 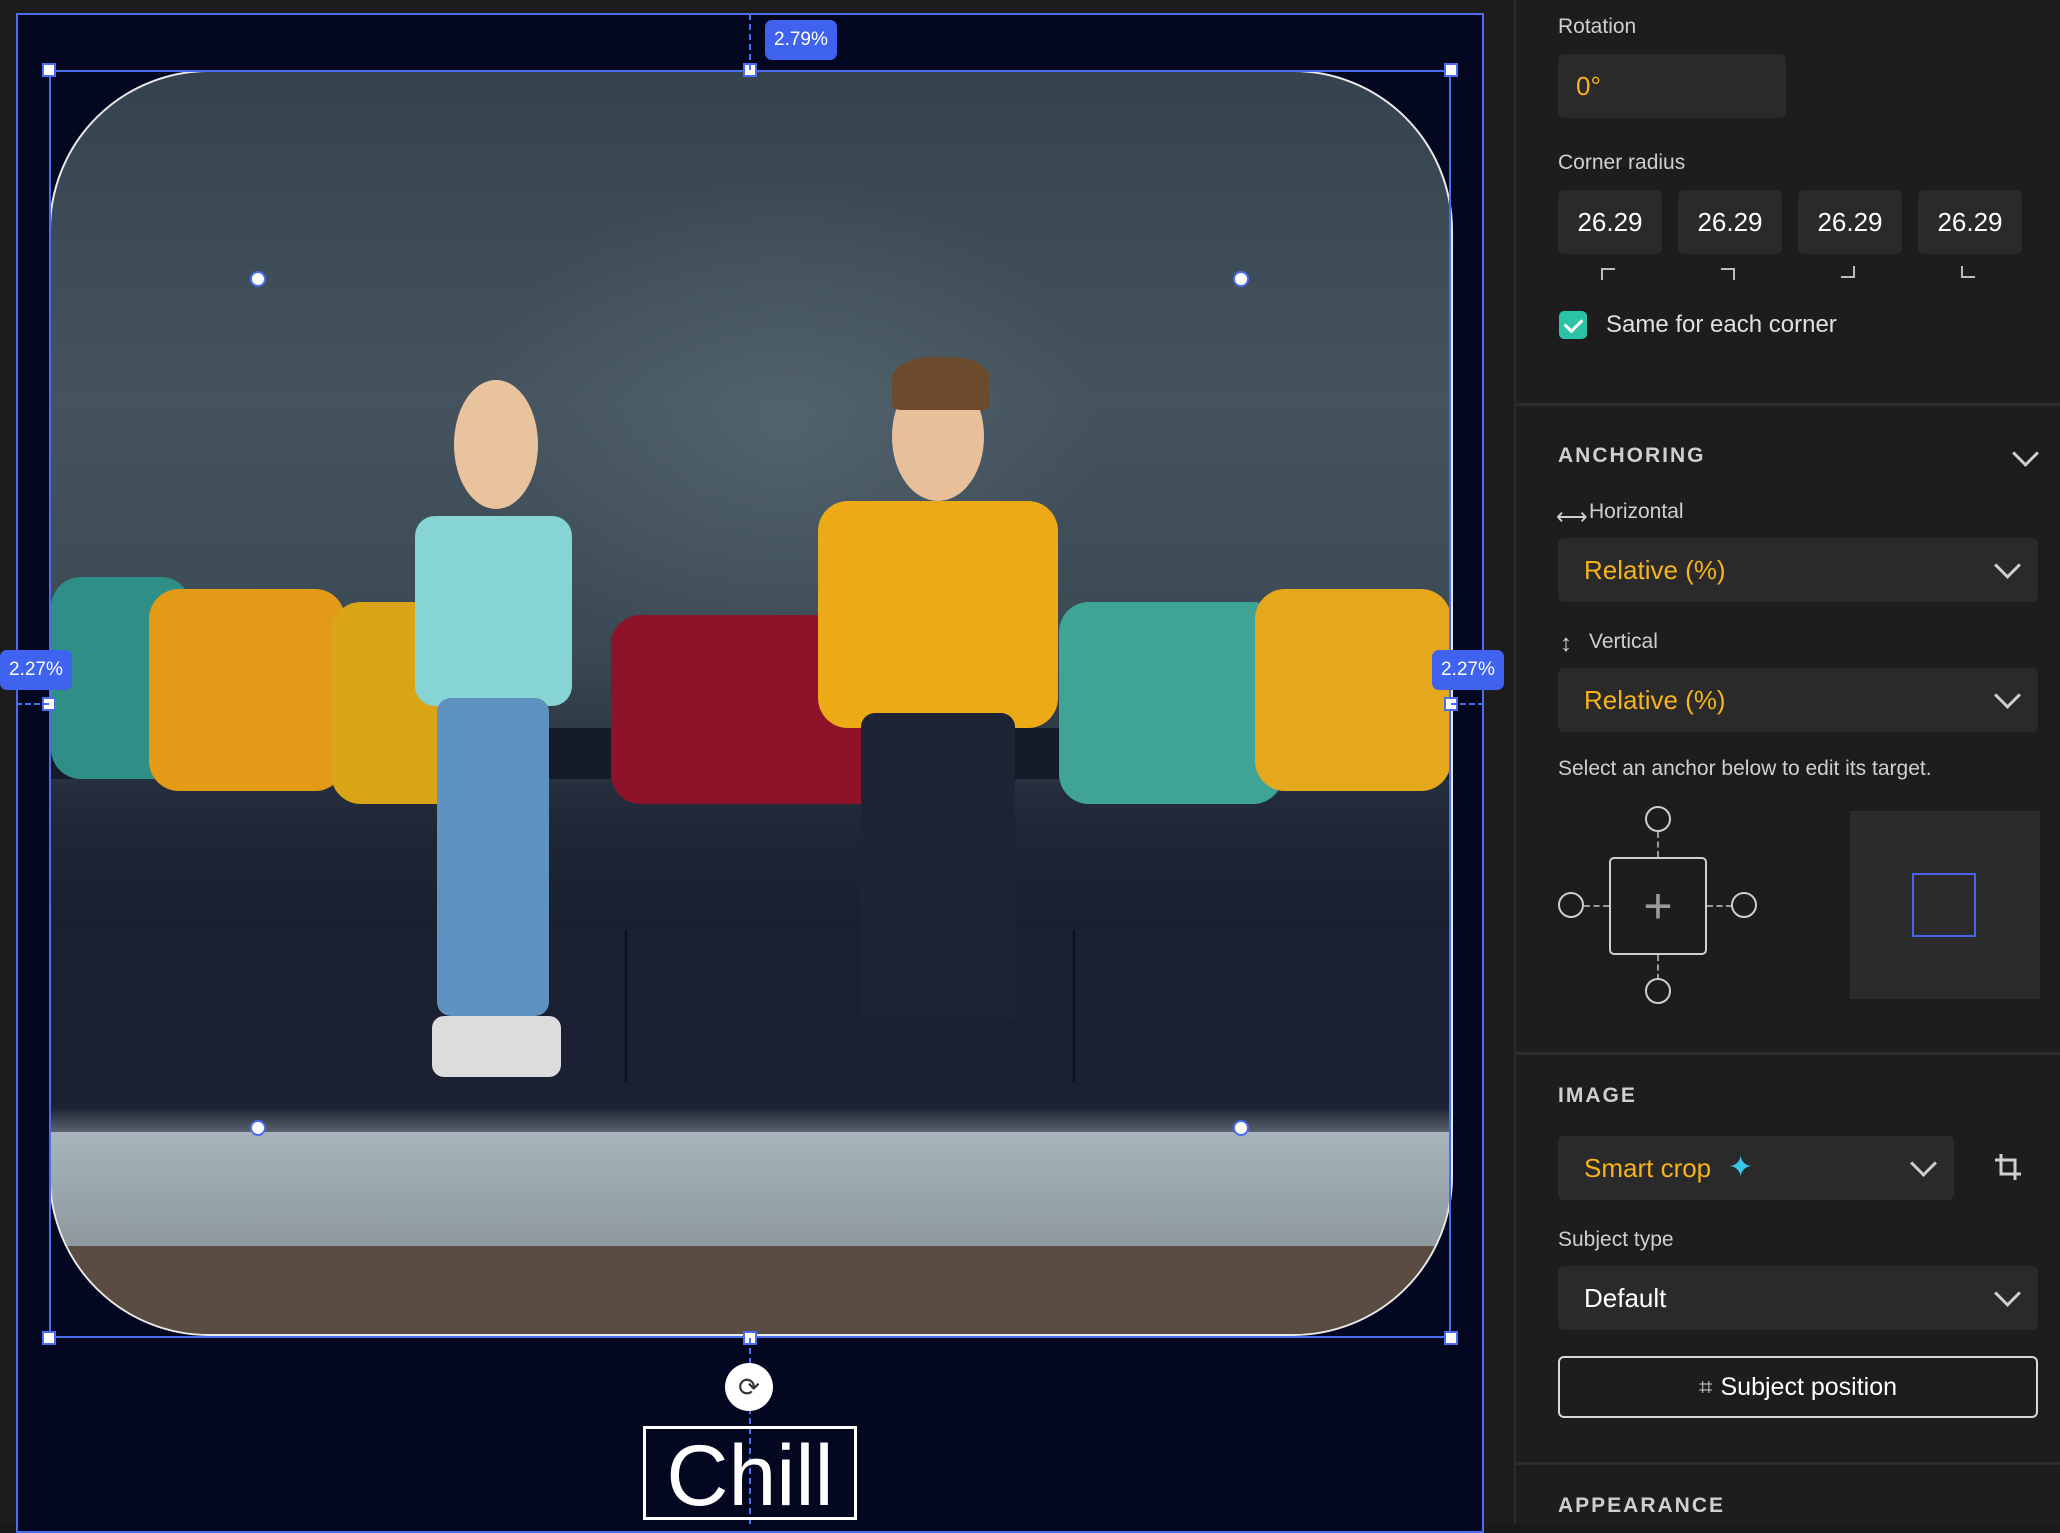 What do you see at coordinates (1658, 844) in the screenshot?
I see `anchor-line-top` at bounding box center [1658, 844].